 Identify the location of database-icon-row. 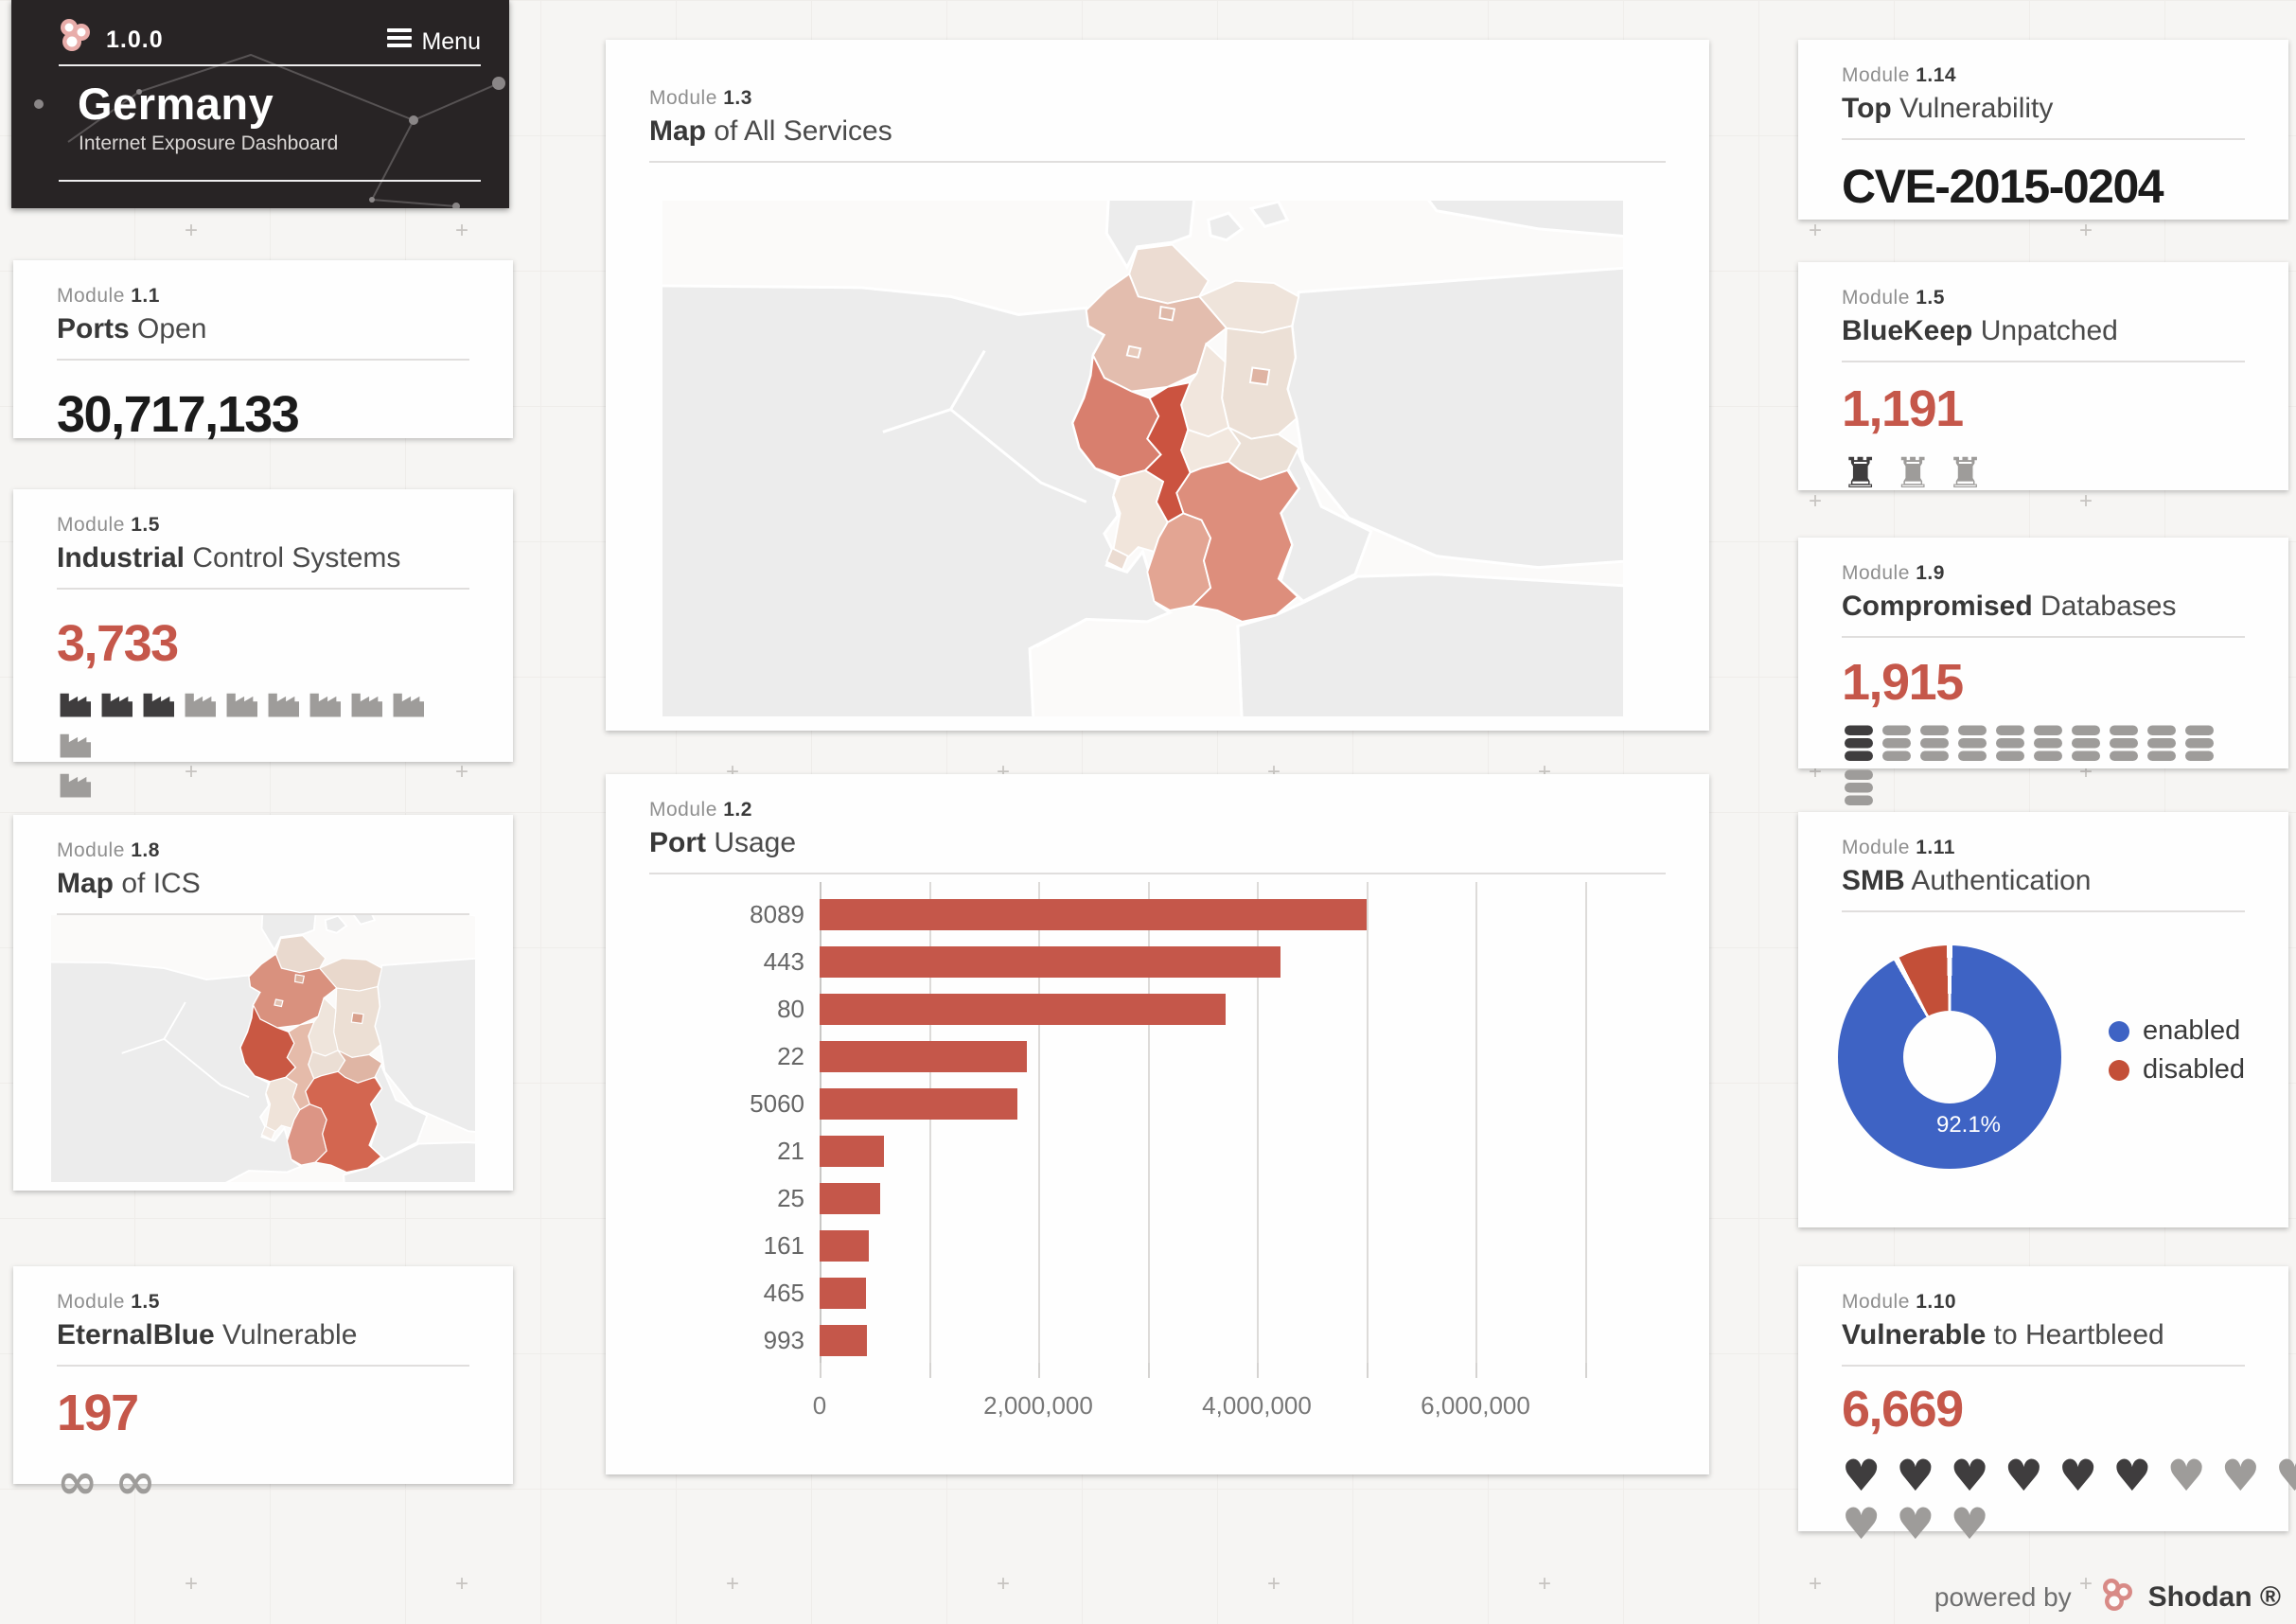
(2043, 769).